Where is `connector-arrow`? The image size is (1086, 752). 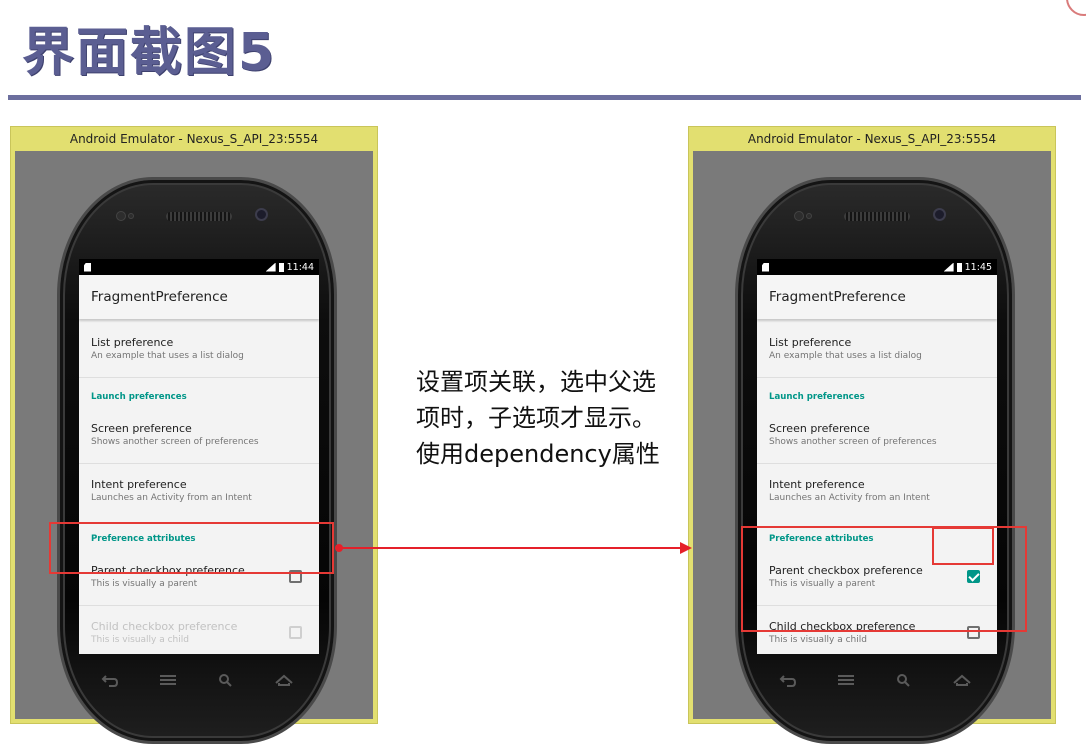
connector-arrow is located at coordinates (510, 548).